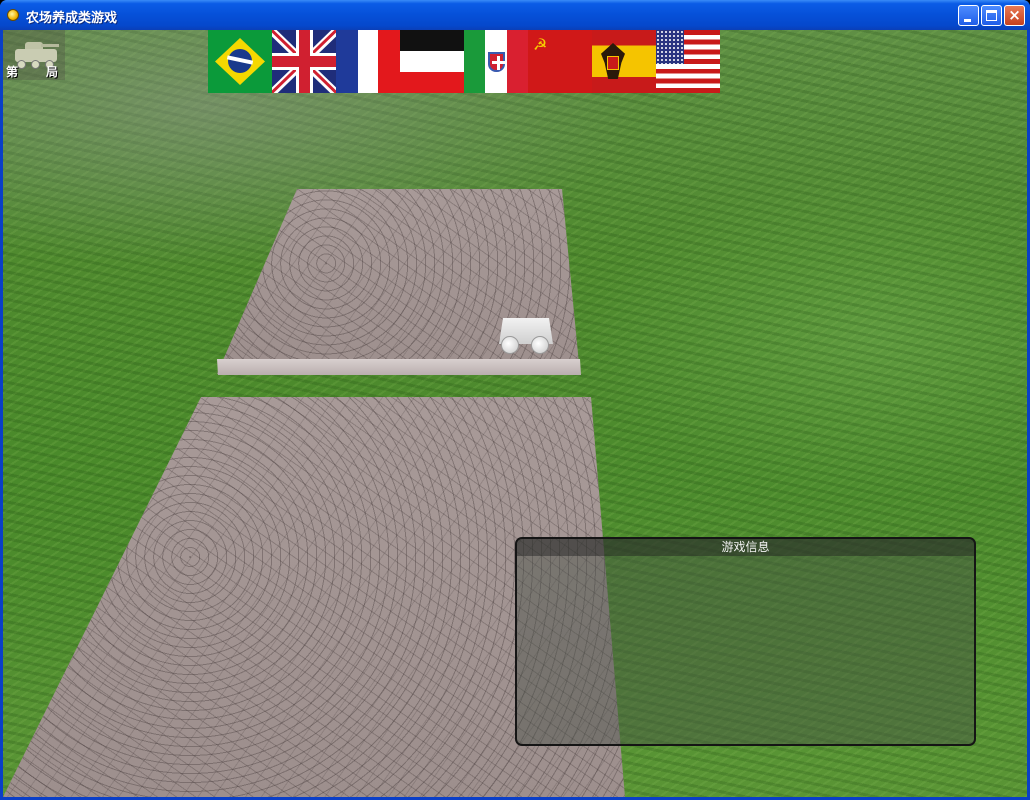  I want to click on maximize-icon, so click(991, 15).